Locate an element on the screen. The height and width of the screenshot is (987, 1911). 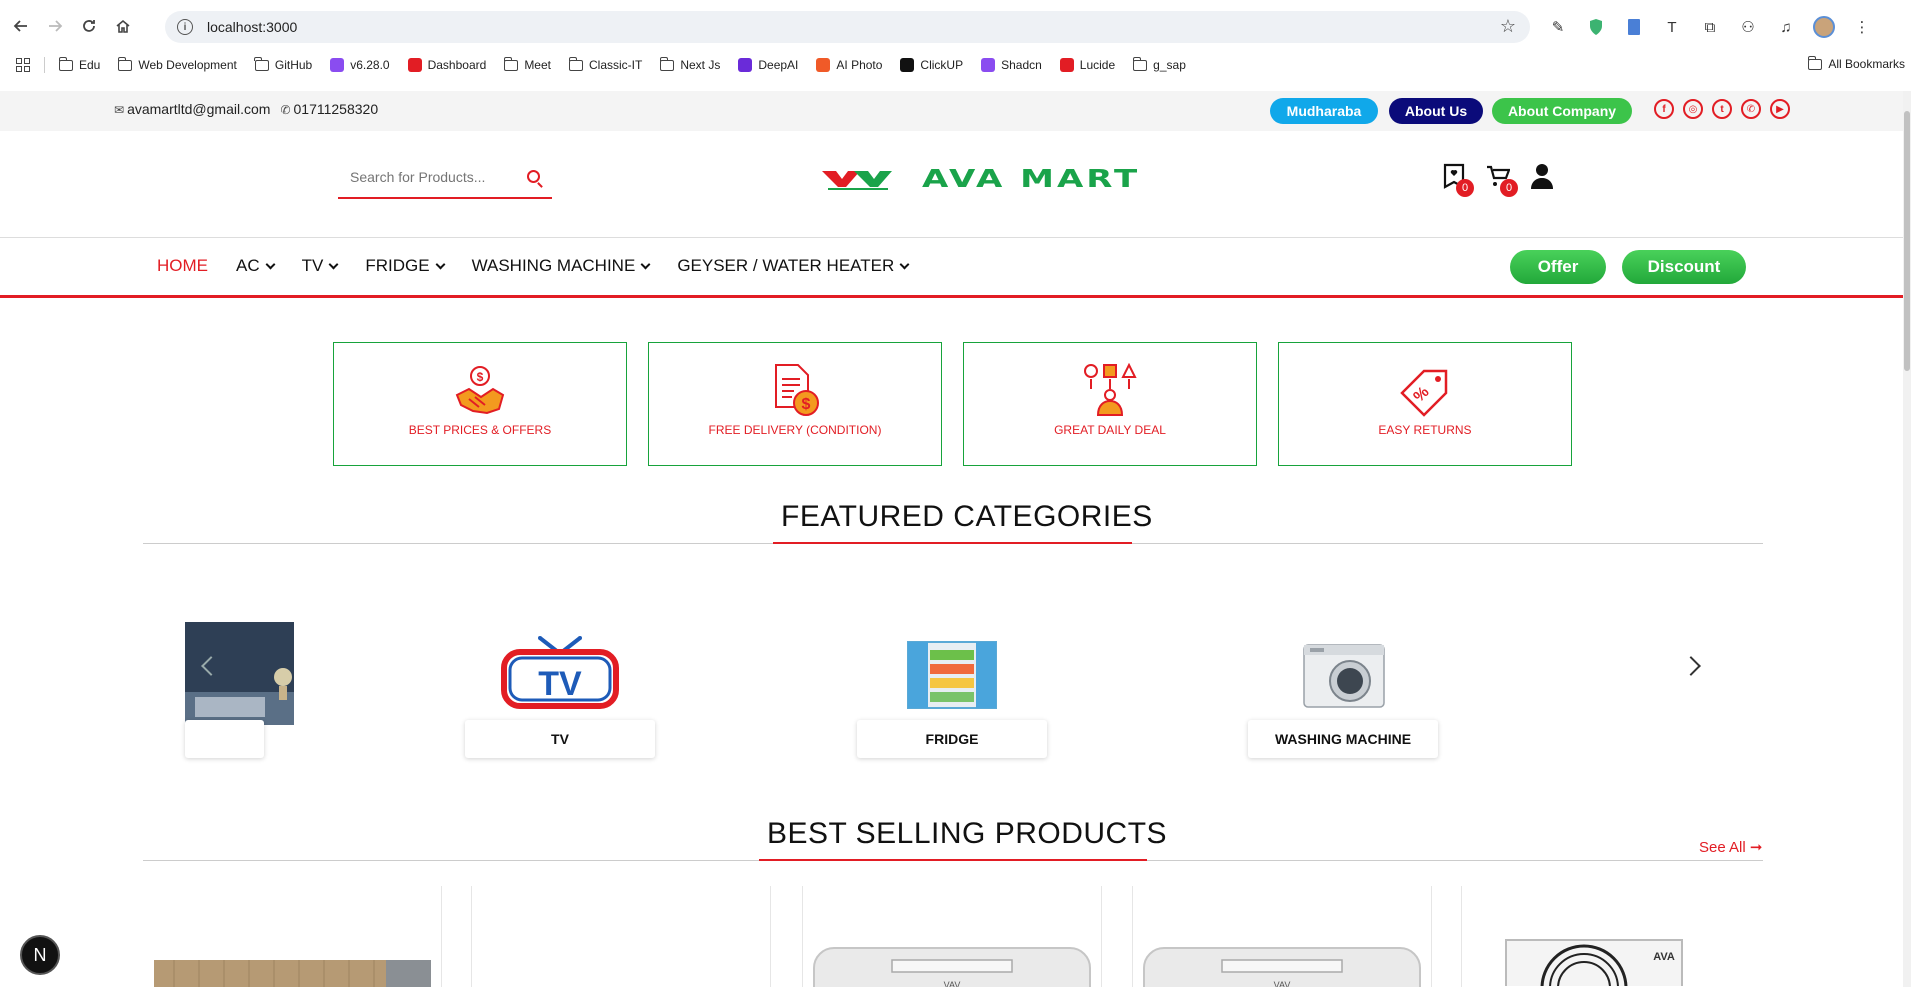
incognito-icon: ⚇ is located at coordinates (1748, 27).